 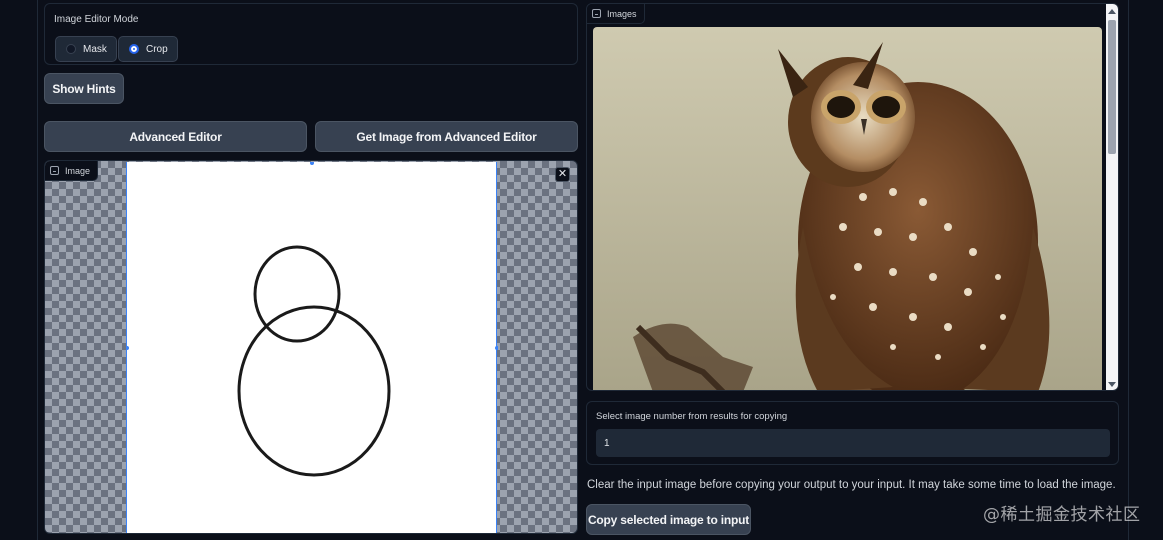 What do you see at coordinates (562, 174) in the screenshot?
I see `clear-image-close-icon: ✕` at bounding box center [562, 174].